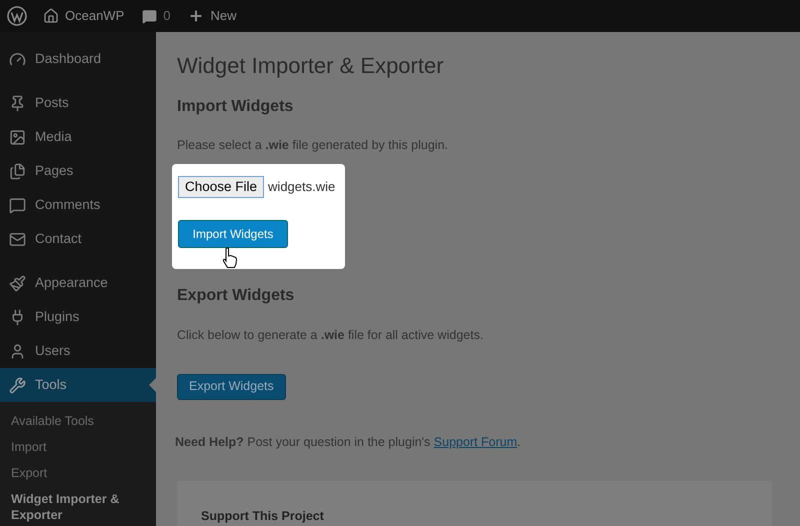 The width and height of the screenshot is (800, 526). What do you see at coordinates (263, 517) in the screenshot?
I see `panel-heading: Support This Project` at bounding box center [263, 517].